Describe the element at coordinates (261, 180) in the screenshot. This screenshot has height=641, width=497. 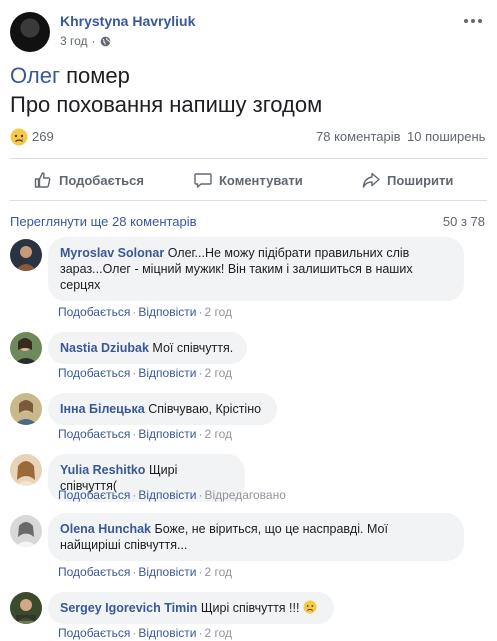
I see `comment-label: Коментувати` at that location.